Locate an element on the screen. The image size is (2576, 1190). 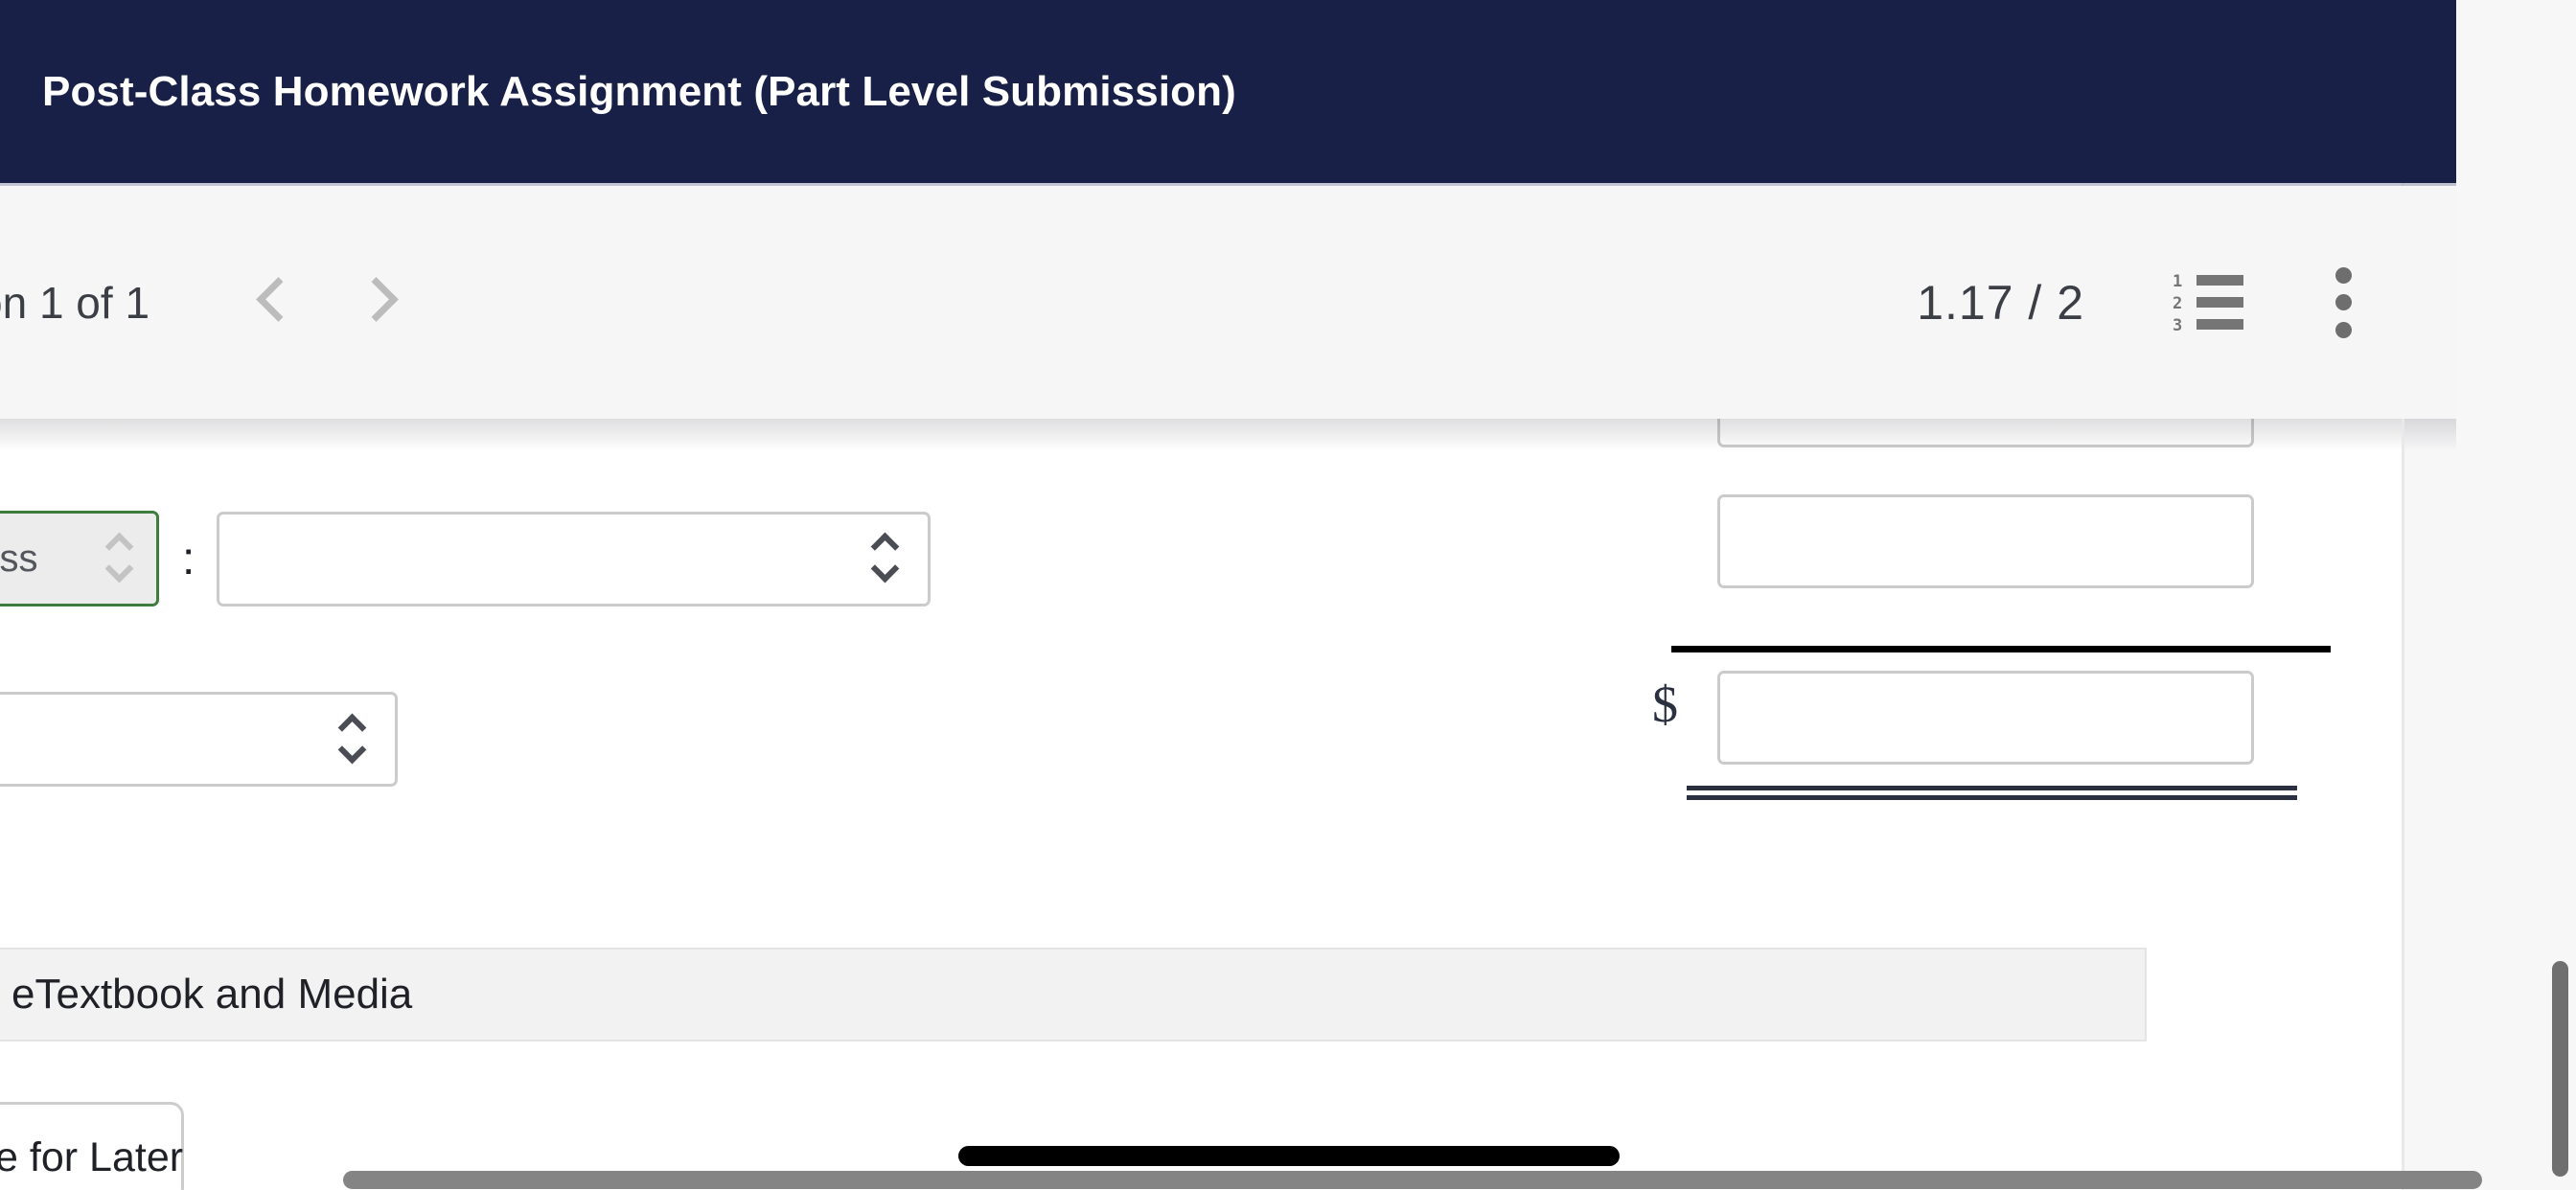
chevron-right-icon is located at coordinates (380, 303).